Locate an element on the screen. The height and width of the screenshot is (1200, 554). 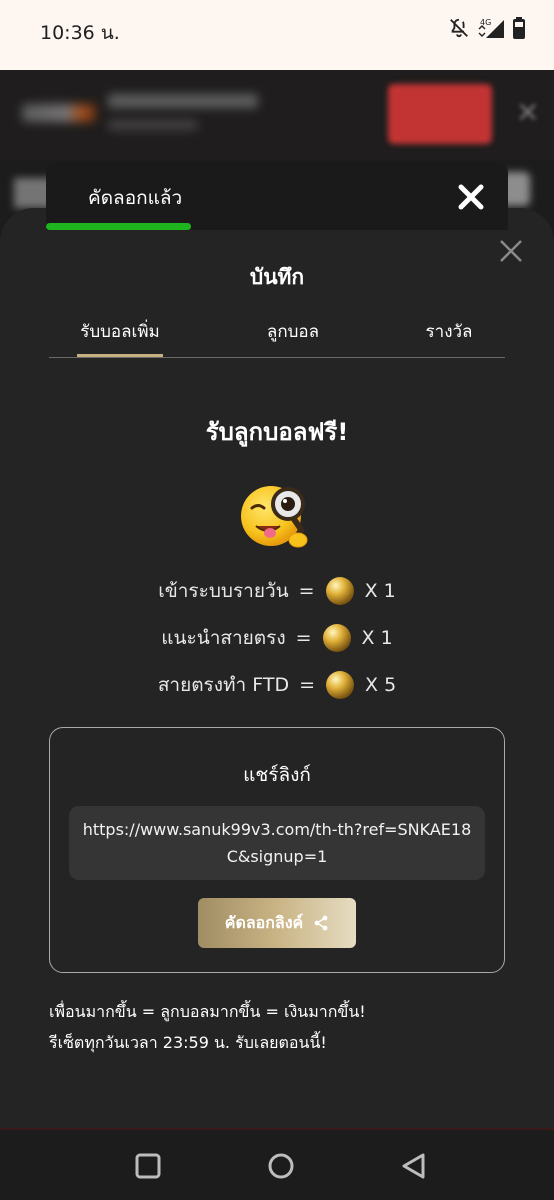
status-bar: 10:36 น. 4G is located at coordinates (277, 35).